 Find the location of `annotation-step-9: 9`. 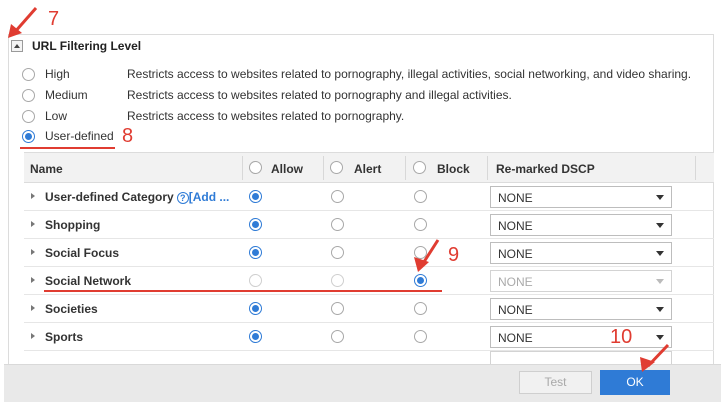

annotation-step-9: 9 is located at coordinates (454, 255).